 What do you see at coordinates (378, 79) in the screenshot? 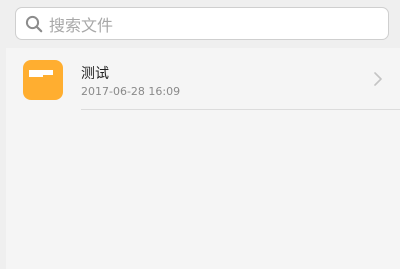
I see `chevron-right-icon` at bounding box center [378, 79].